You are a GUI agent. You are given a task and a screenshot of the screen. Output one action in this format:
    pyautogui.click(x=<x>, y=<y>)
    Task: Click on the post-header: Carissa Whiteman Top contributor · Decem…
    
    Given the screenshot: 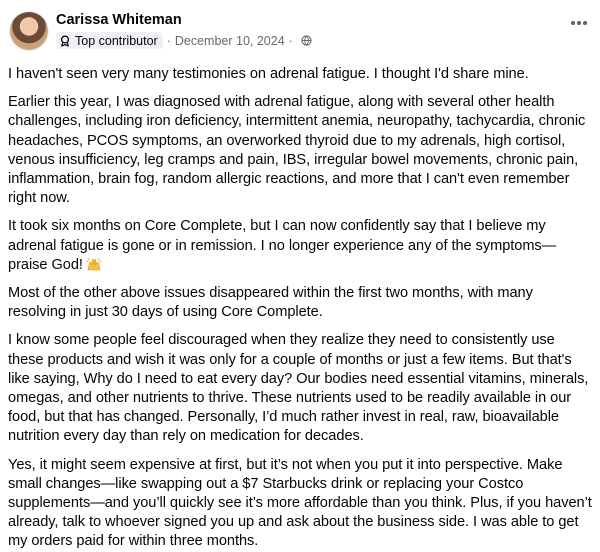 What is the action you would take?
    pyautogui.click(x=300, y=33)
    